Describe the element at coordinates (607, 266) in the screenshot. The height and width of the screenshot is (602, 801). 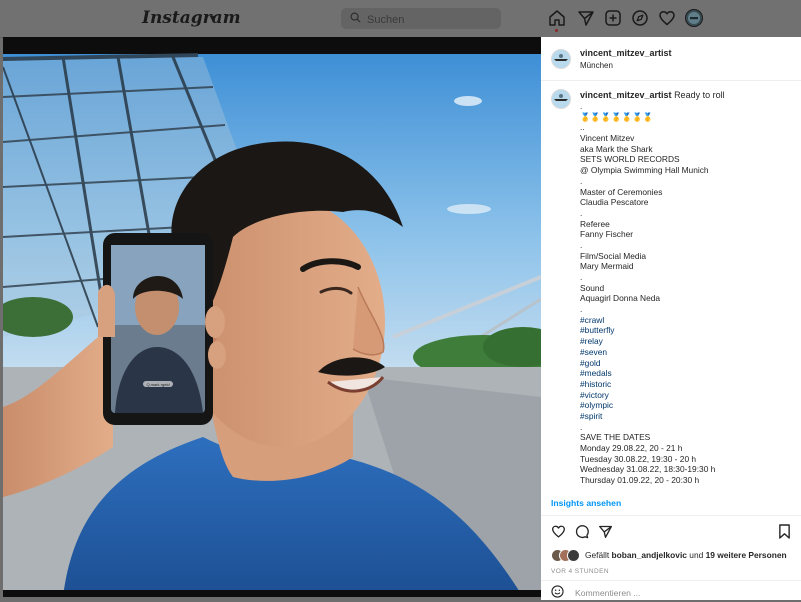
I see `caption-line: Mary Mermaid` at that location.